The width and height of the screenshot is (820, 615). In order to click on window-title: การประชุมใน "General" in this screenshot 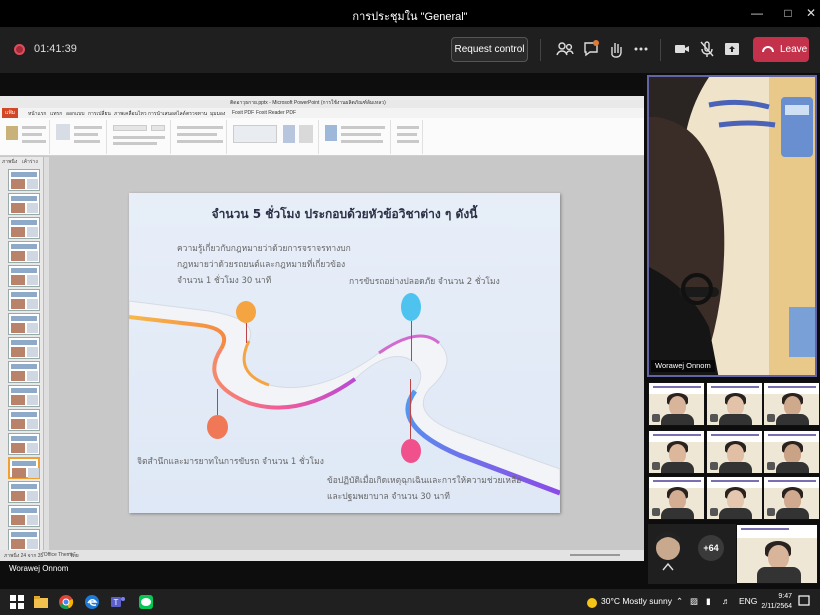, I will do `click(410, 17)`.